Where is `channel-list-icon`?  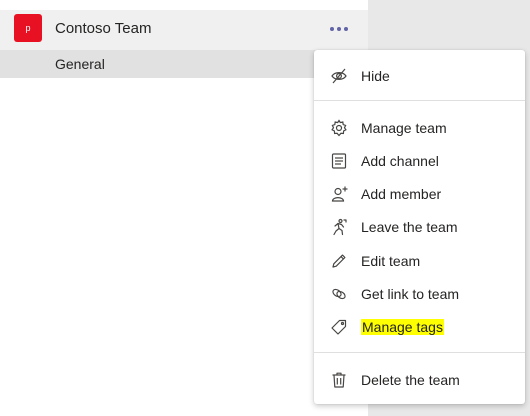 channel-list-icon is located at coordinates (339, 161).